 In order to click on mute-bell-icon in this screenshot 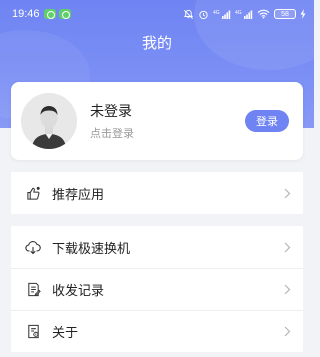, I will do `click(188, 14)`.